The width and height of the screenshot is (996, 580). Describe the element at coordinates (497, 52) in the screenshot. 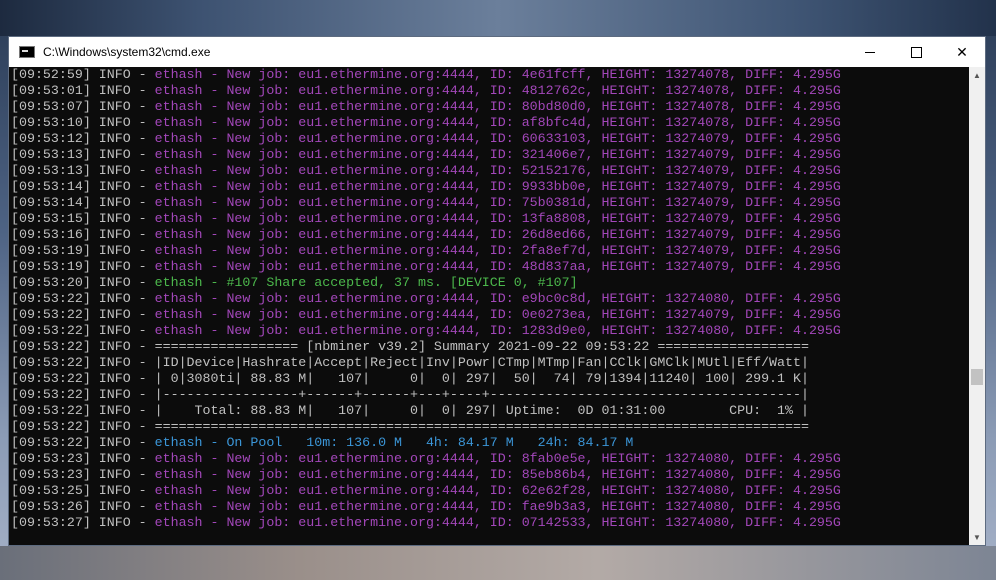

I see `title-bar: C:\Windows\system32\cmd.exe ✕` at that location.